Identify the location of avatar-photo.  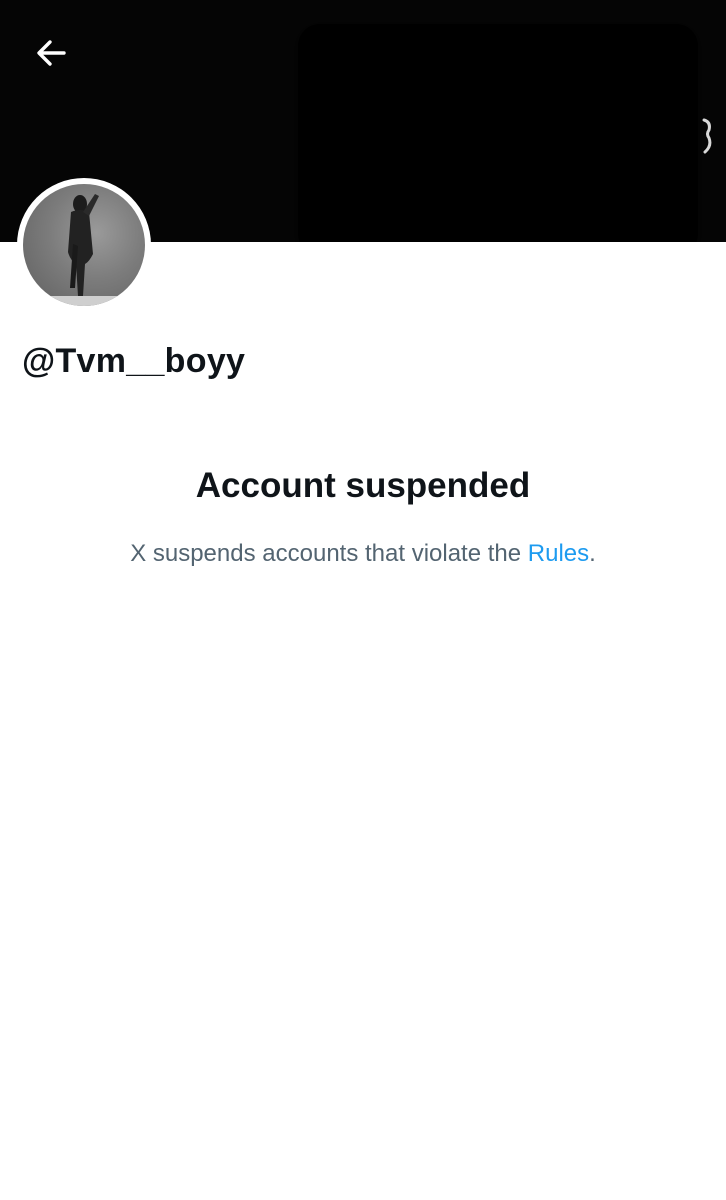
(84, 245).